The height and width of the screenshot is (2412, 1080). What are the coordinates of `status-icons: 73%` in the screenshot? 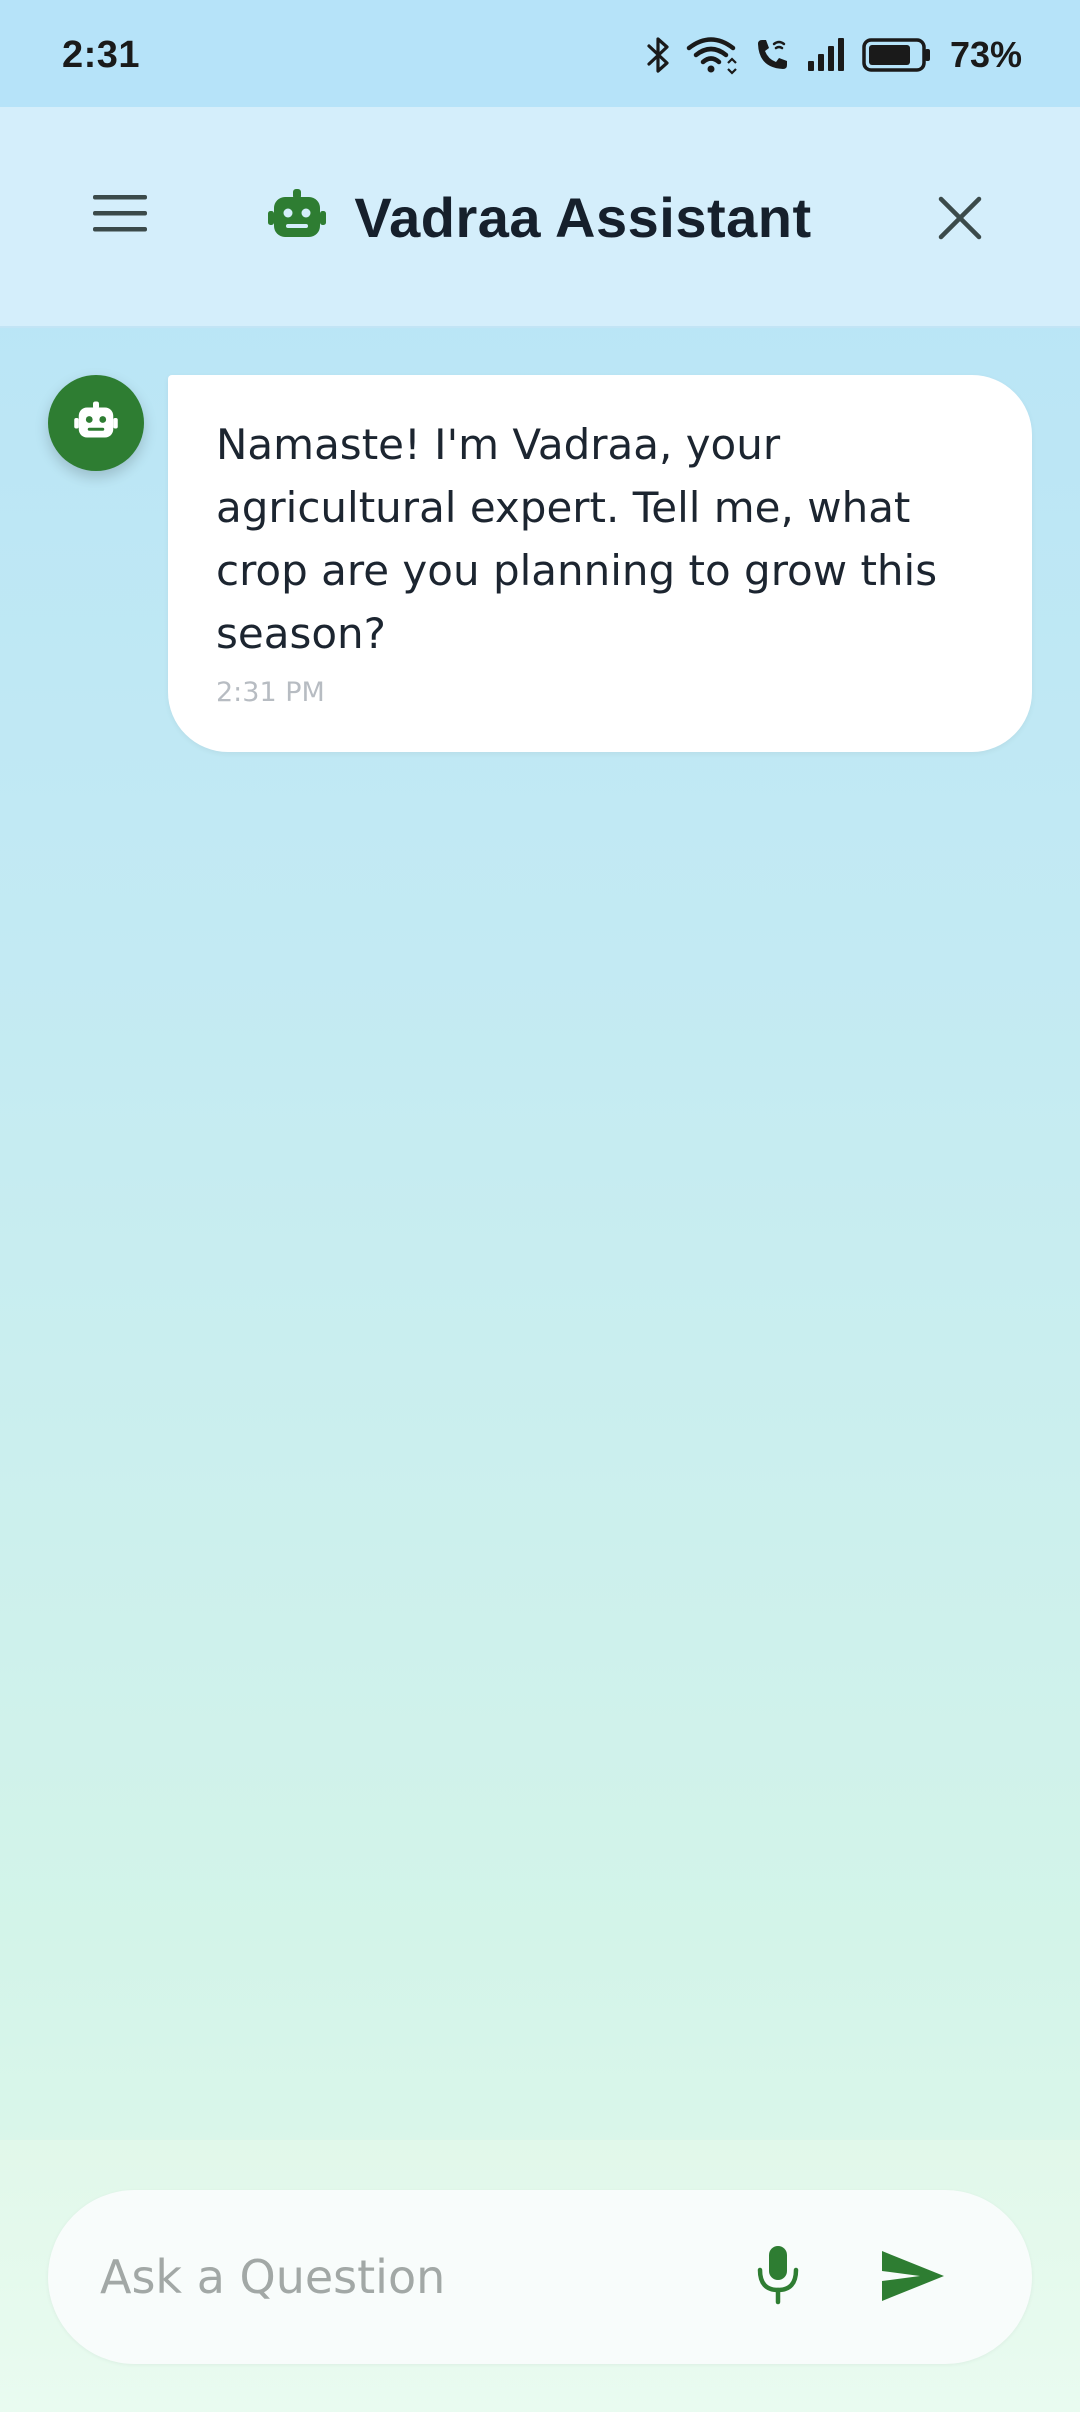 It's located at (834, 55).